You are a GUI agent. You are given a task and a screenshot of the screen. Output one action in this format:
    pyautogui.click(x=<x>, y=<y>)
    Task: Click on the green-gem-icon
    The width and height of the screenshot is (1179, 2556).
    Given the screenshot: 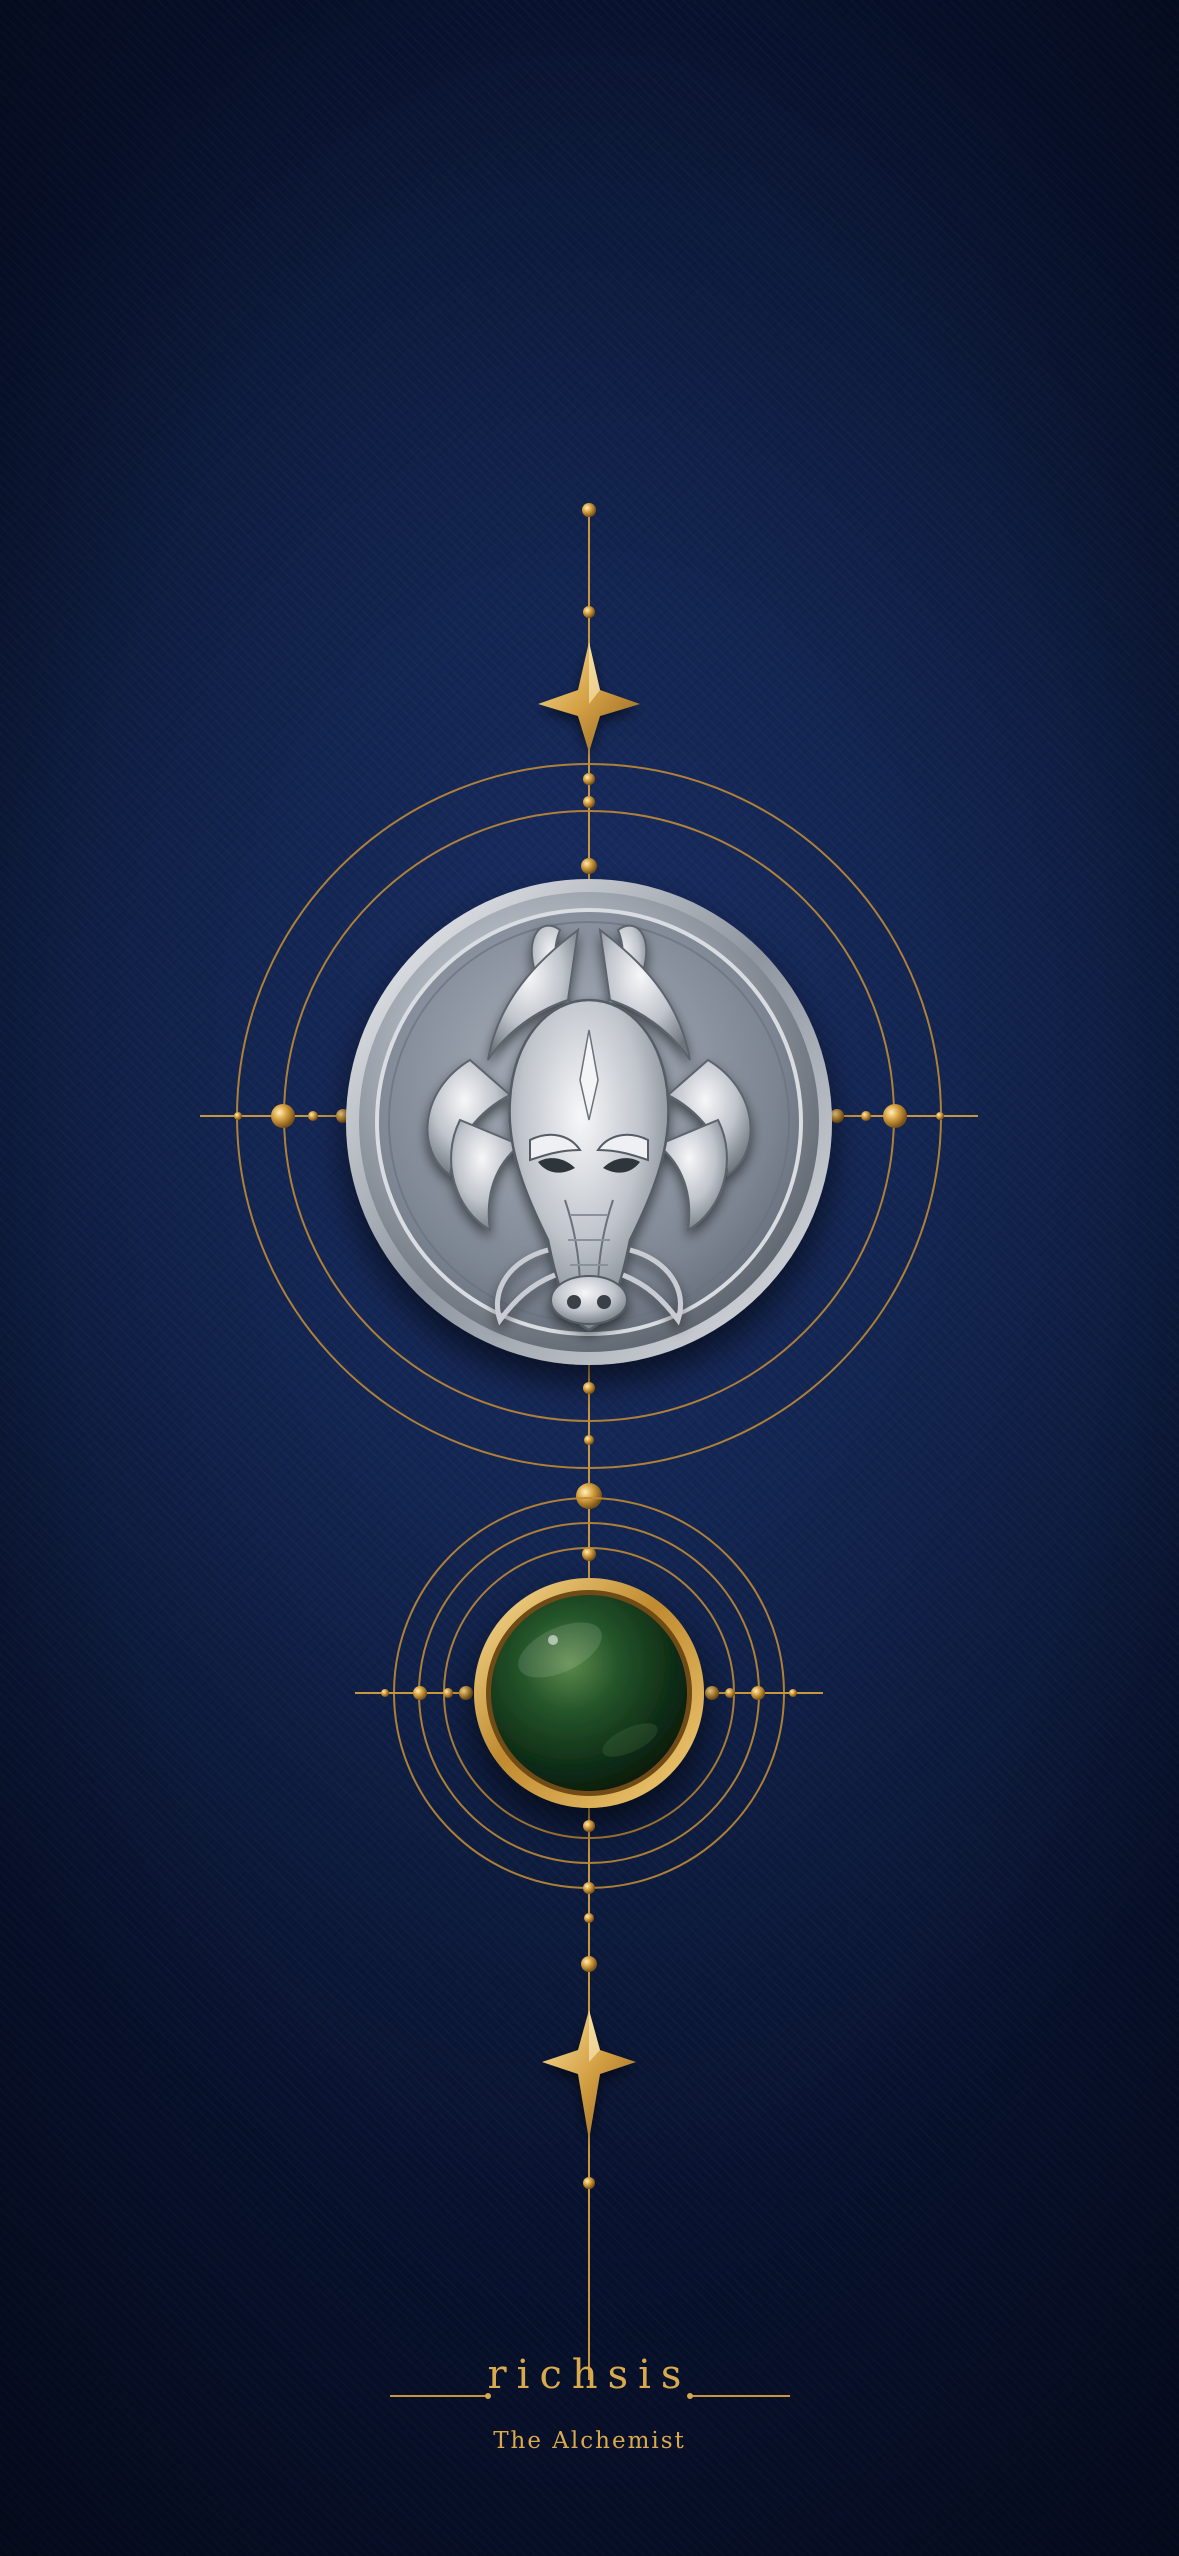 What is the action you would take?
    pyautogui.click(x=589, y=1693)
    